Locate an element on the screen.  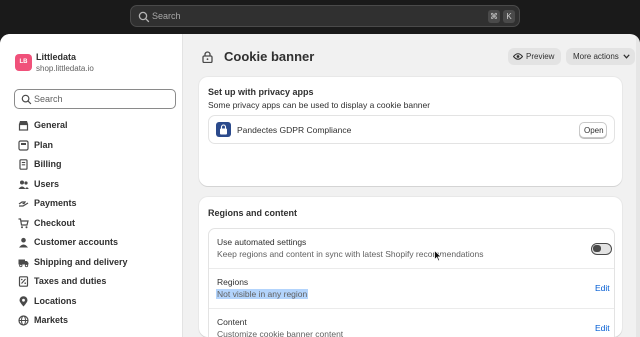
sidebar-search-field is located at coordinates (95, 99).